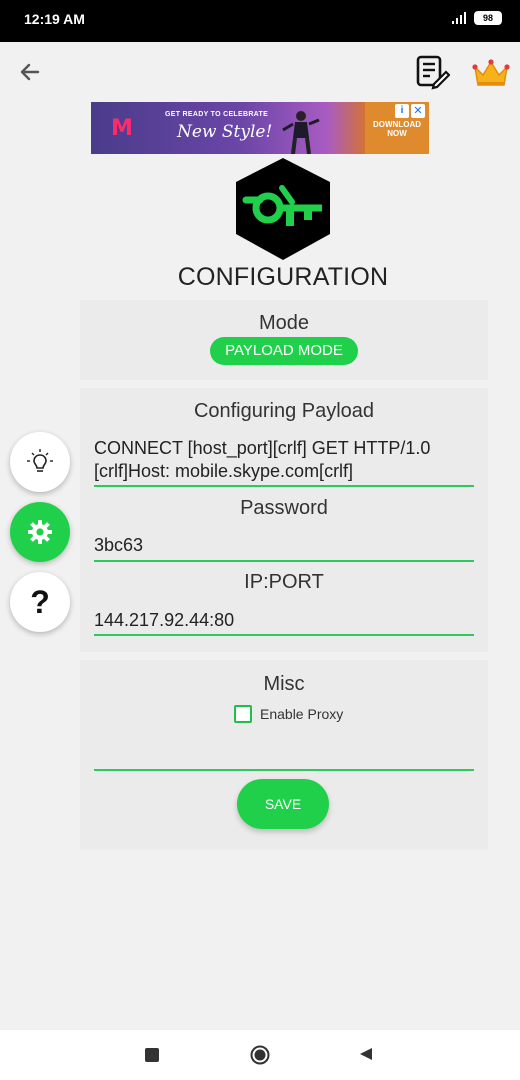 This screenshot has width=520, height=1080. What do you see at coordinates (260, 21) in the screenshot?
I see `status-bar: 12:19 AM 98` at bounding box center [260, 21].